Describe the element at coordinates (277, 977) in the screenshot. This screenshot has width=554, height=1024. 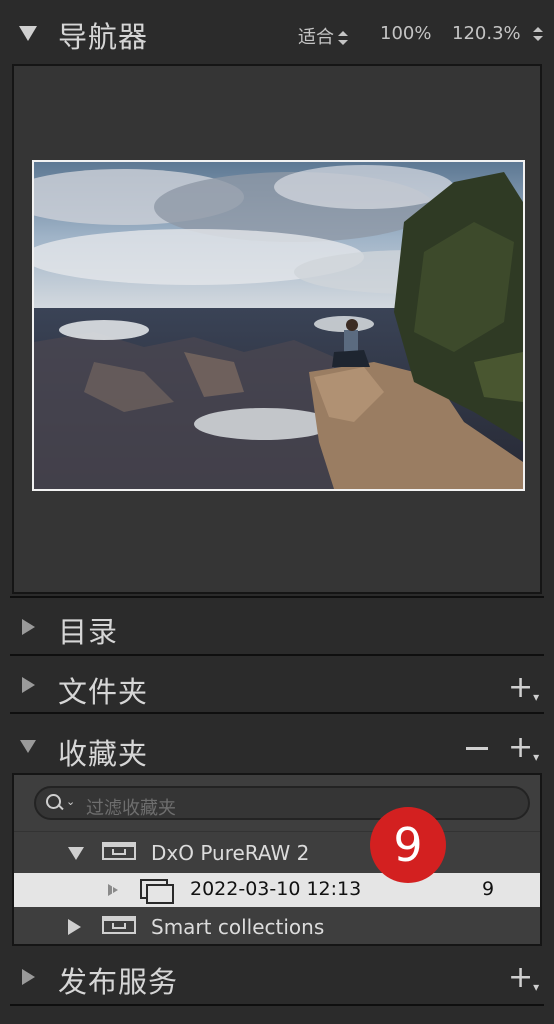
I see `publish-services-panel-header: 发布服务 +▾` at that location.